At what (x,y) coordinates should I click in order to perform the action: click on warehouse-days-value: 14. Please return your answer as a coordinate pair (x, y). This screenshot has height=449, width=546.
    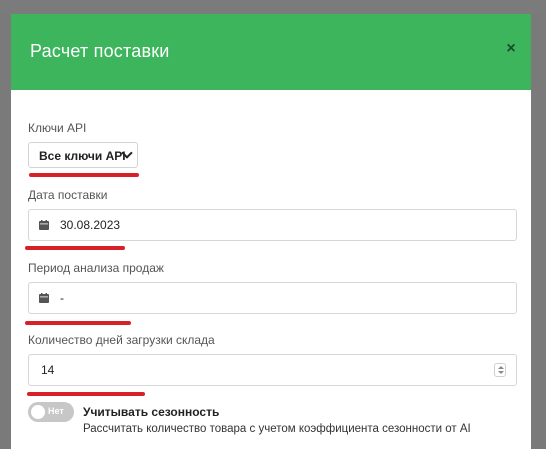
    Looking at the image, I should click on (48, 370).